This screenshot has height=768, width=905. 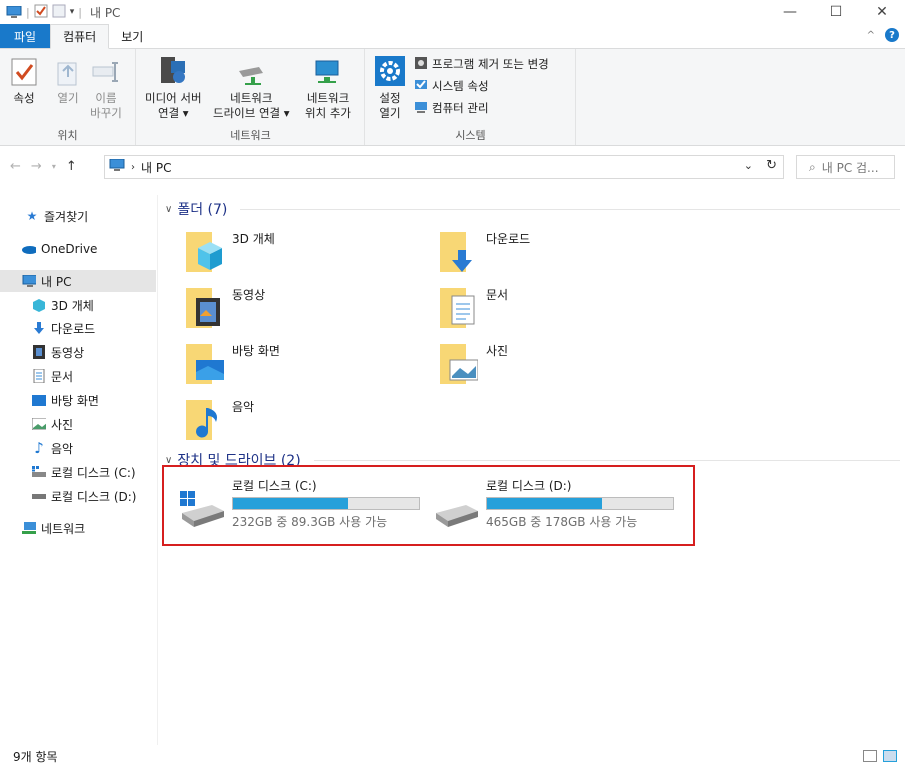 I want to click on open-settings-button: 설정 열기, so click(x=390, y=87).